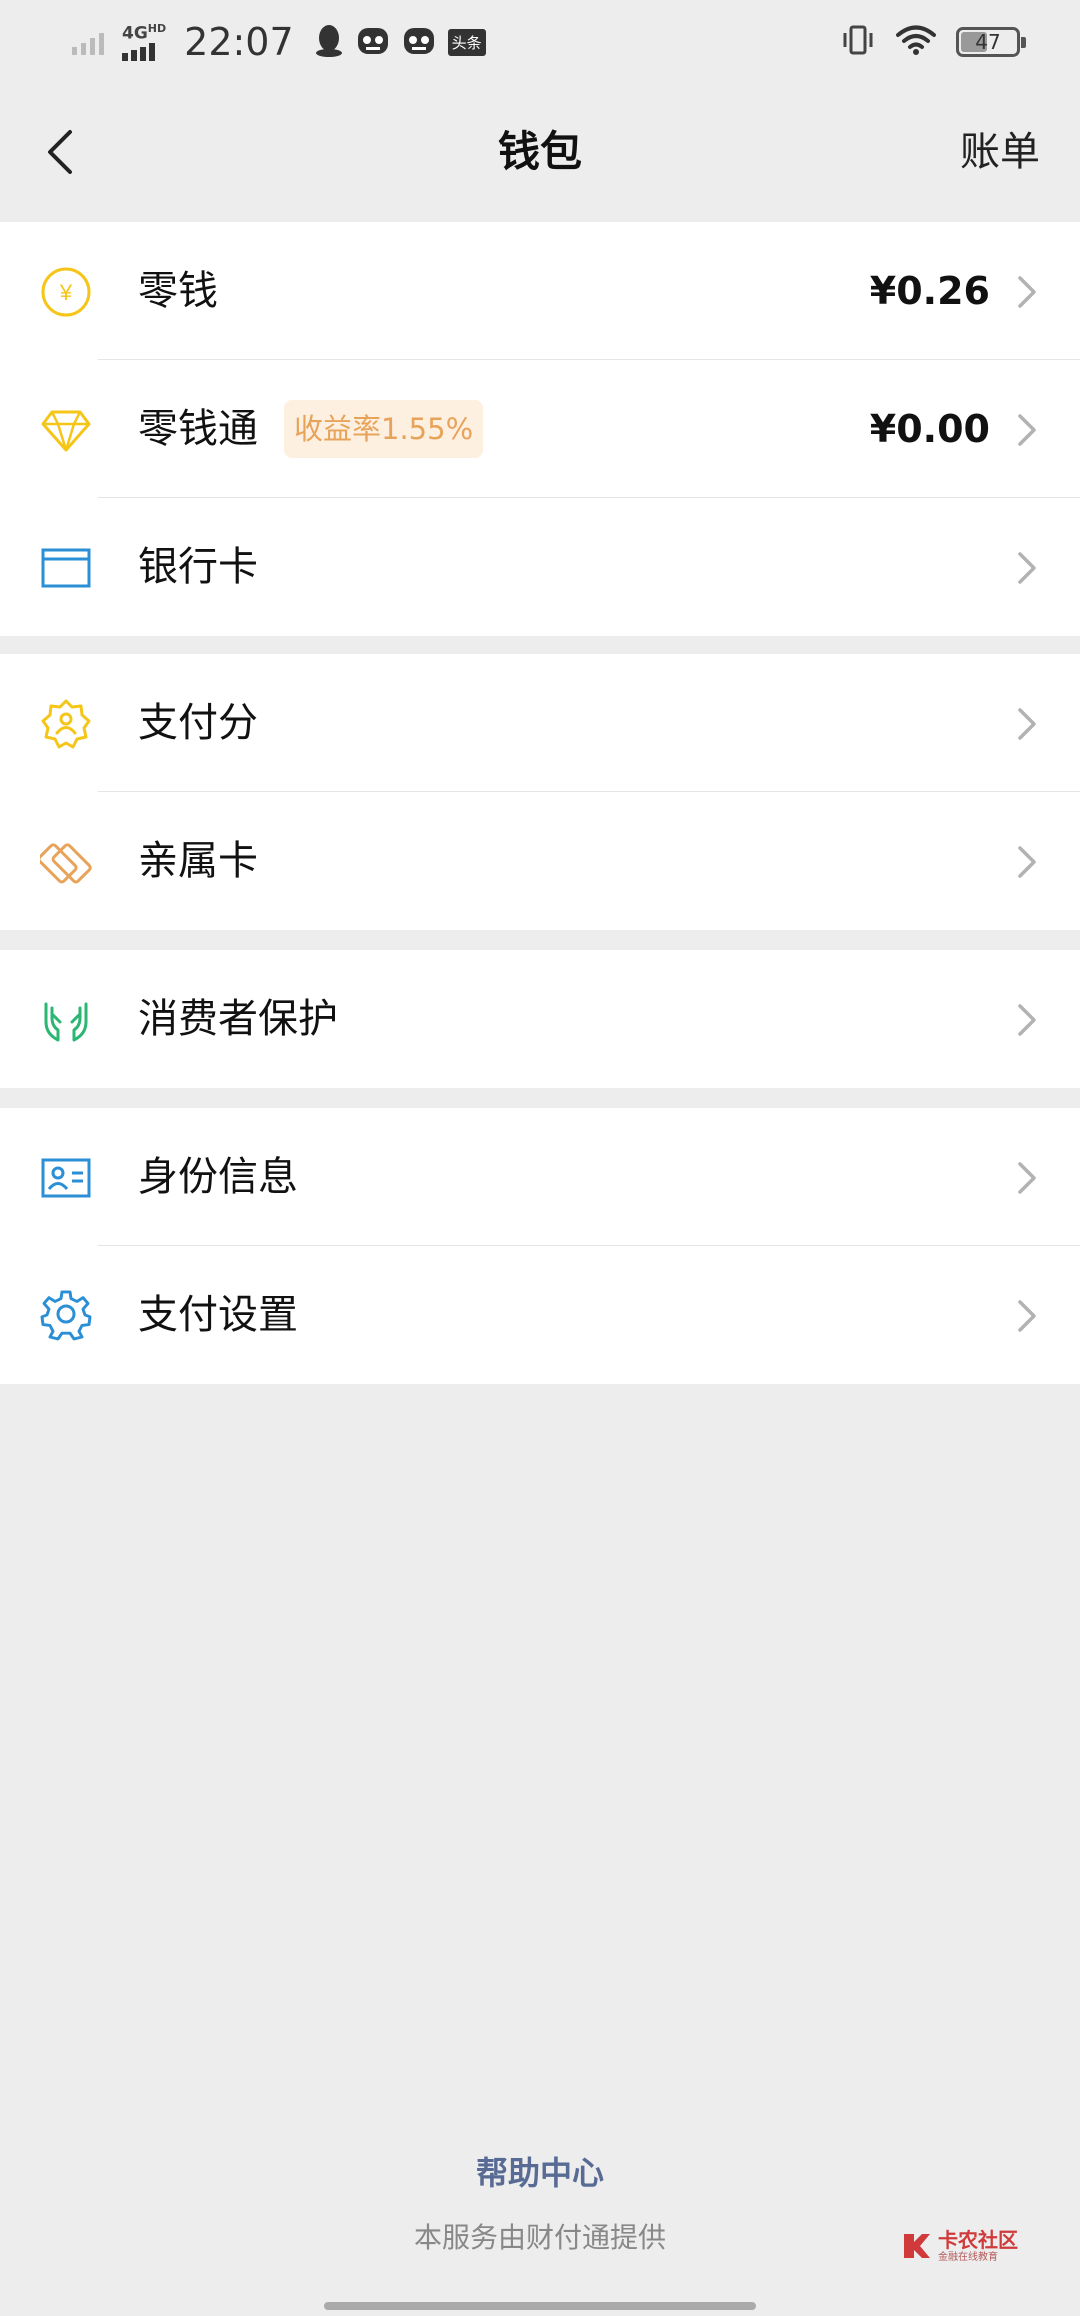 The height and width of the screenshot is (2316, 1080). What do you see at coordinates (1000, 152) in the screenshot?
I see `bill-button: 账单` at bounding box center [1000, 152].